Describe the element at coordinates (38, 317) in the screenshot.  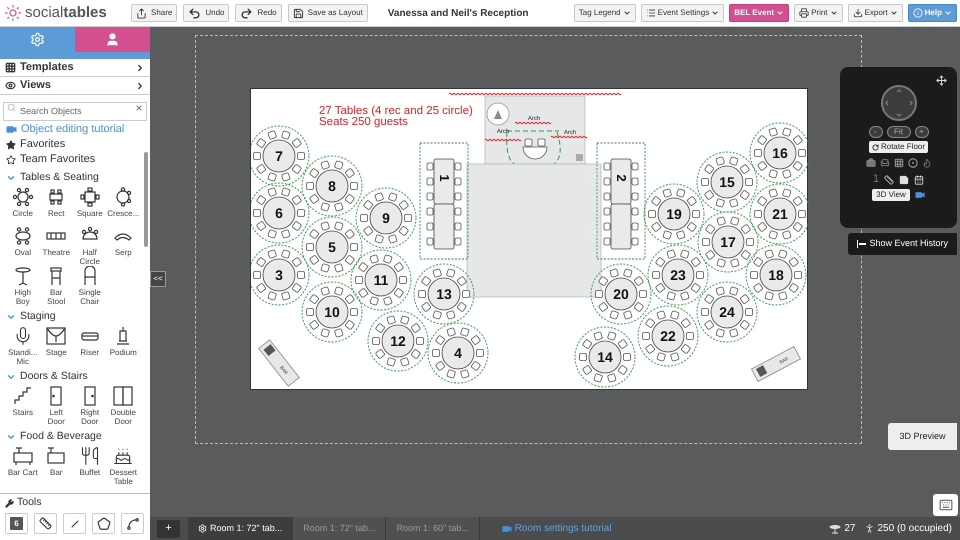
I see `category-header: Staging` at that location.